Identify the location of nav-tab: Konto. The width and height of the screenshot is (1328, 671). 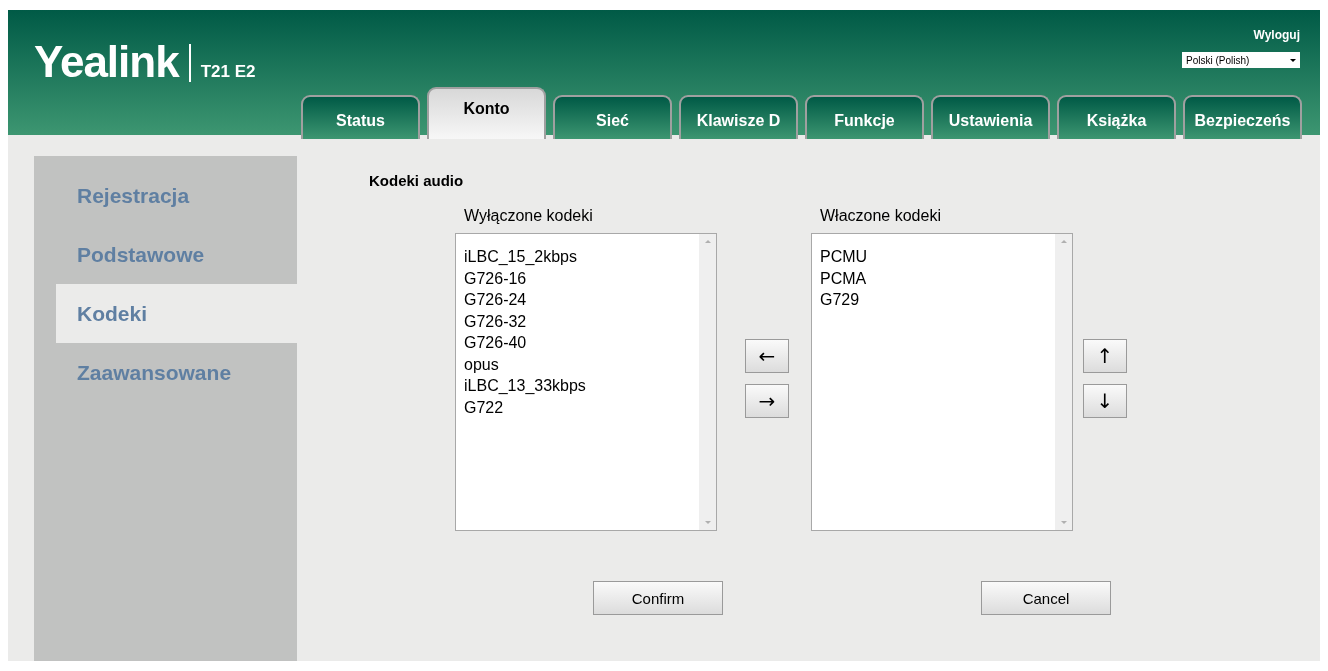
(486, 113).